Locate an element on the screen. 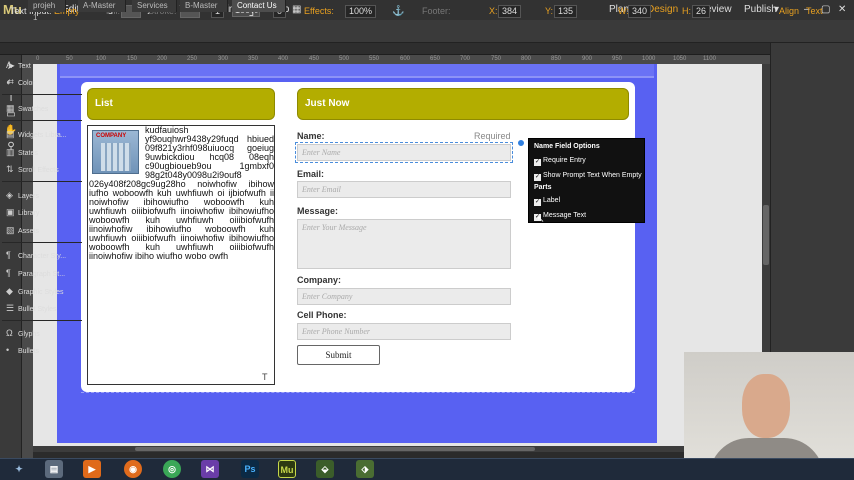 The height and width of the screenshot is (480, 854). h-field: 26 is located at coordinates (701, 11).